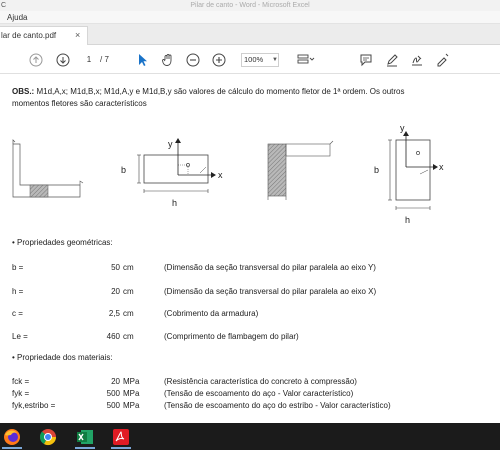  I want to click on zoom-value: 100%, so click(254, 59).